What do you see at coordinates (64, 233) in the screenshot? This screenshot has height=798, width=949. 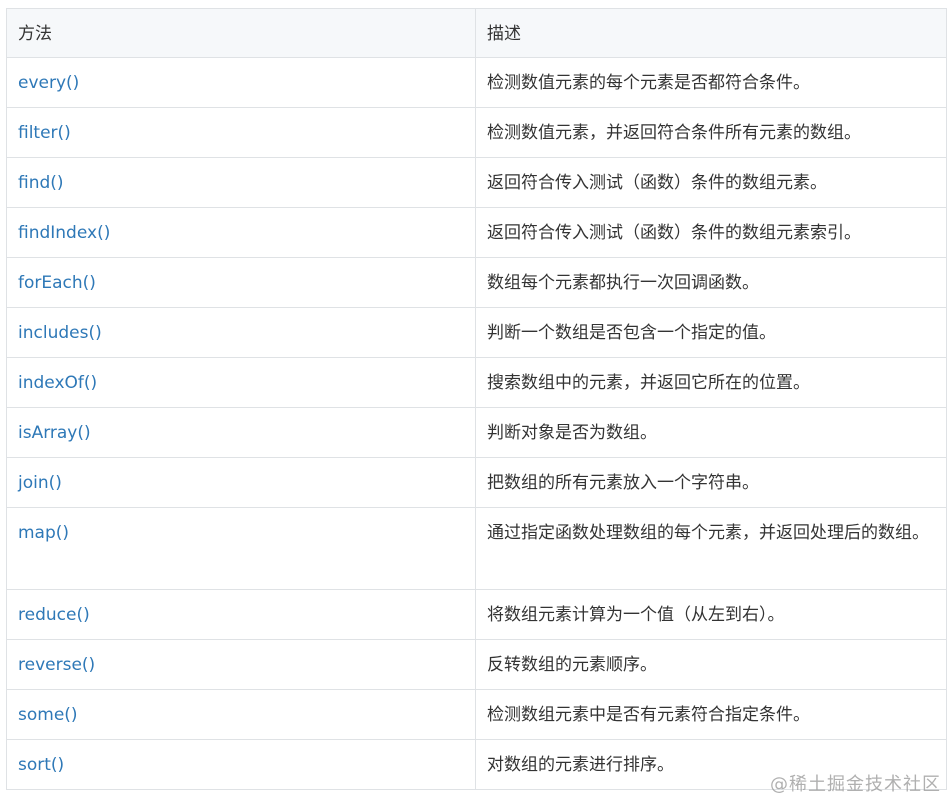 I see `method-link-findindex: findIndex()` at bounding box center [64, 233].